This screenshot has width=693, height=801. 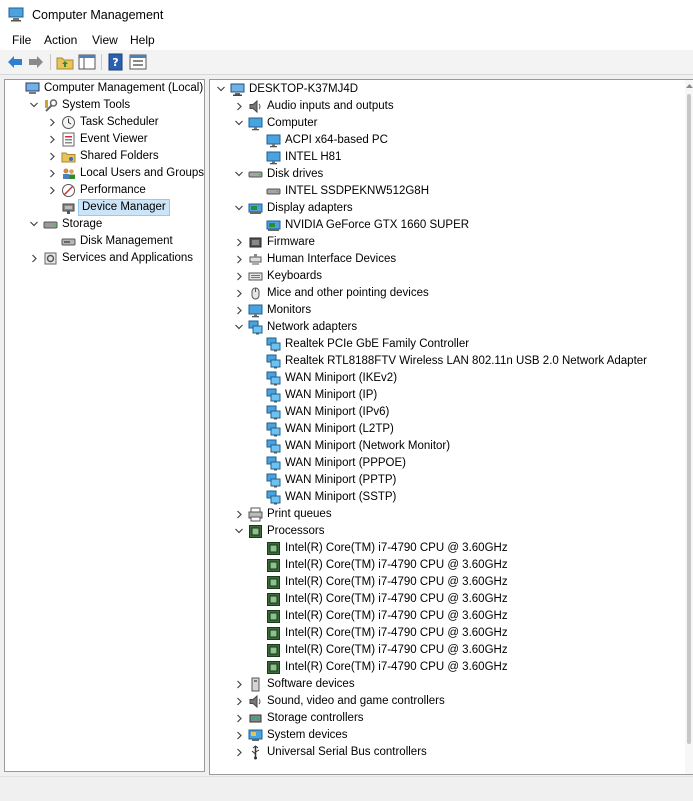 What do you see at coordinates (313, 157) in the screenshot?
I see `tree-item-label: INTEL H81` at bounding box center [313, 157].